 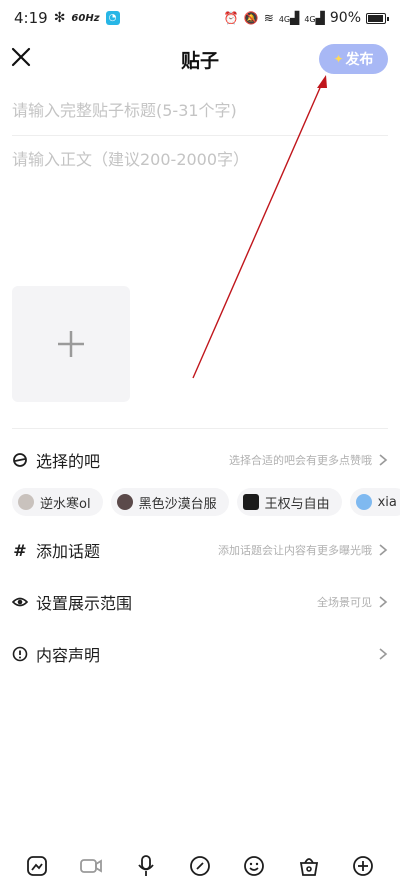 What do you see at coordinates (251, 18) in the screenshot?
I see `mute-icon: 🔕` at bounding box center [251, 18].